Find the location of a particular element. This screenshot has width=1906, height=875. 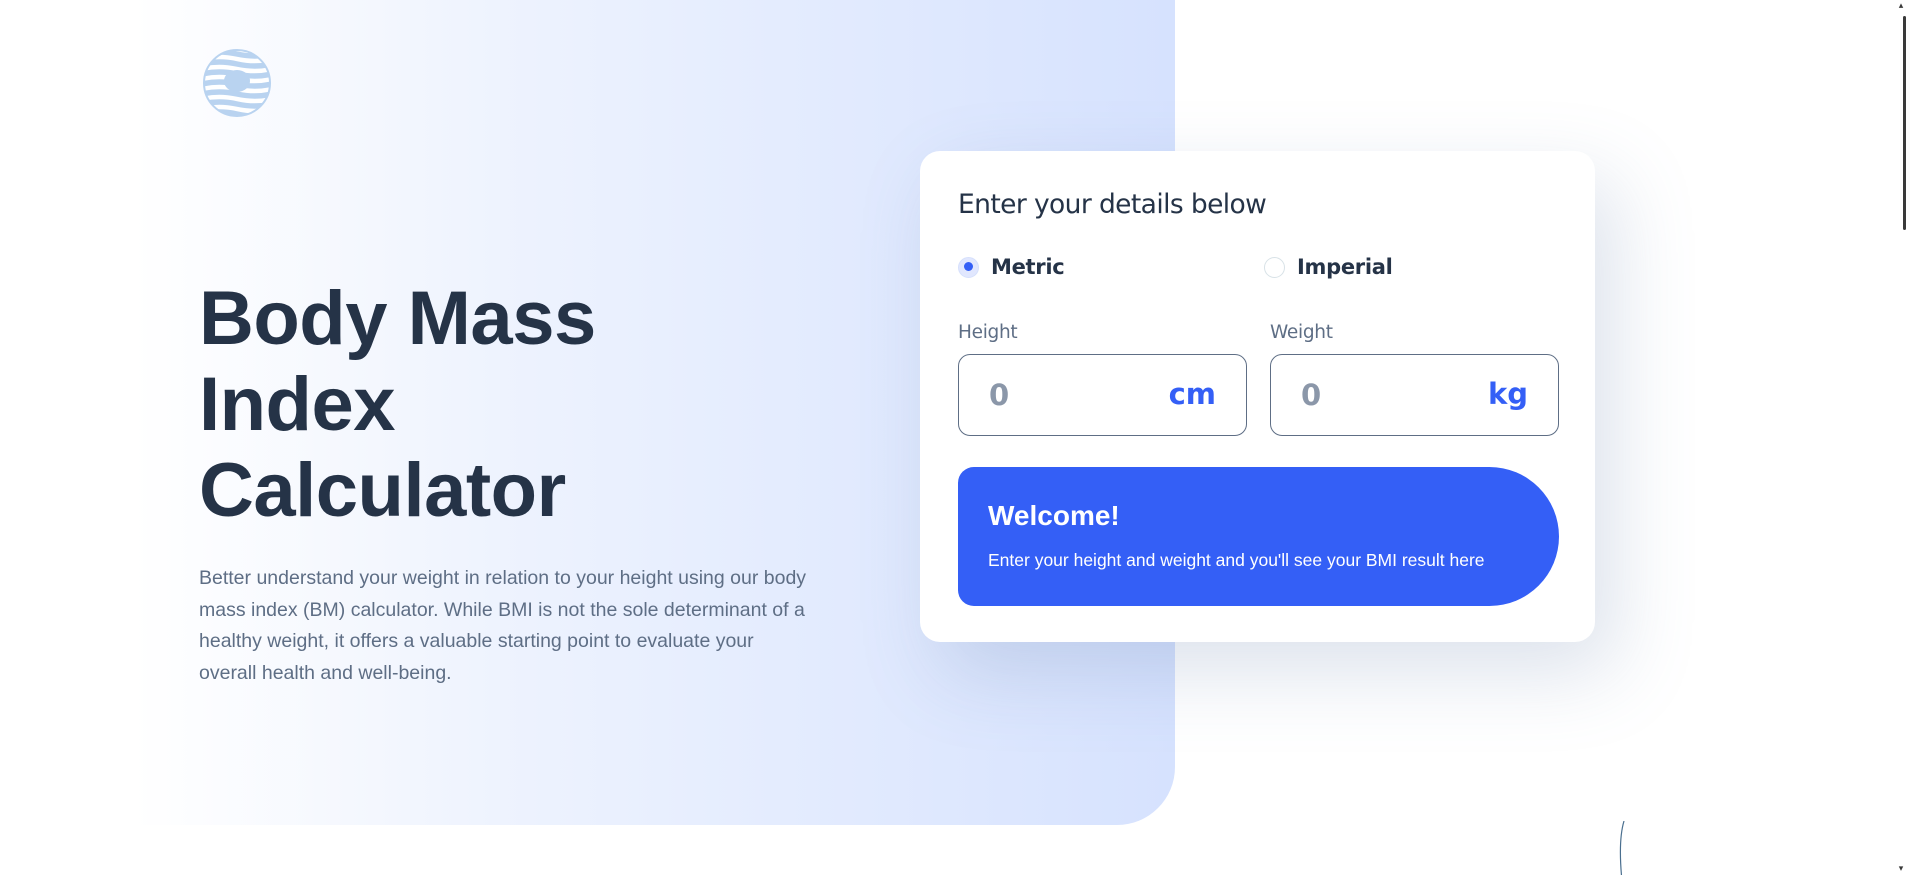

scroll-down-icon: ▾ is located at coordinates (1901, 869).